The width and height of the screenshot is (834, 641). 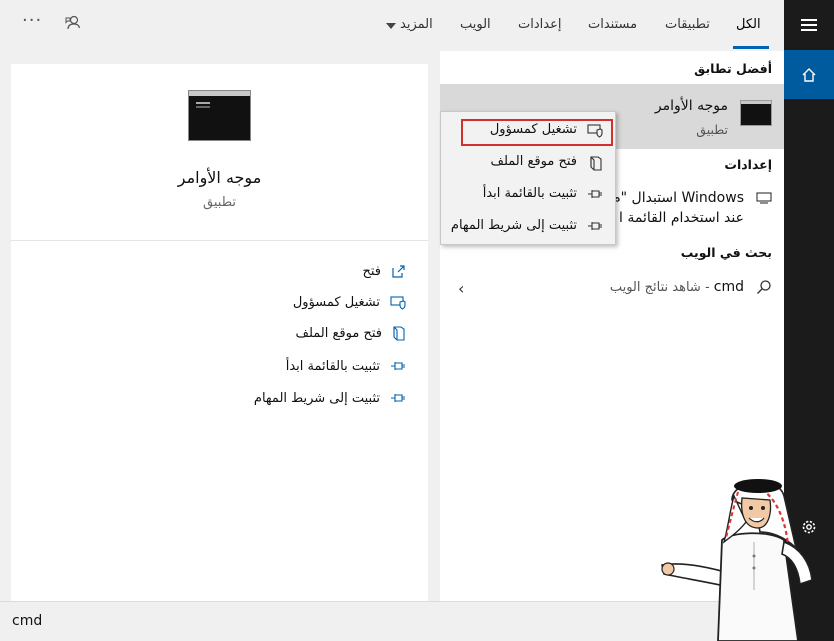 I want to click on web-search-heading: بحث في الويب, so click(x=726, y=252).